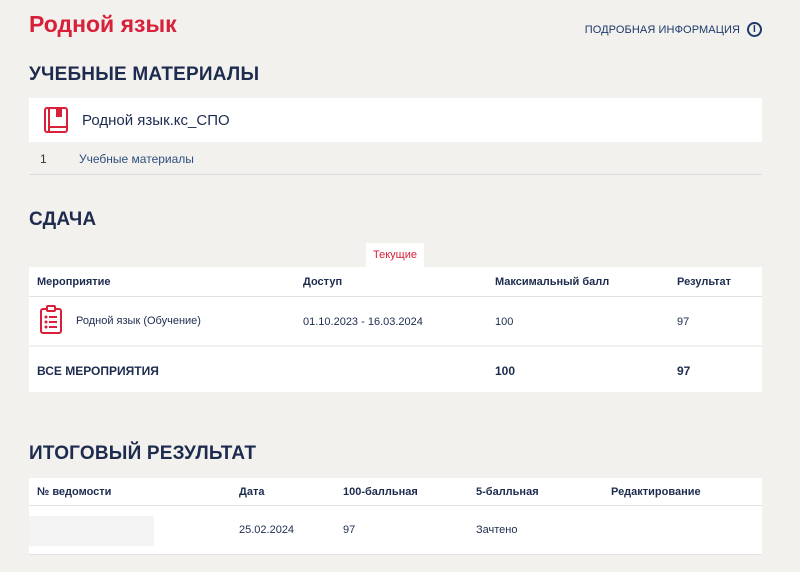  I want to click on header-statement-number: № ведомости, so click(74, 492).